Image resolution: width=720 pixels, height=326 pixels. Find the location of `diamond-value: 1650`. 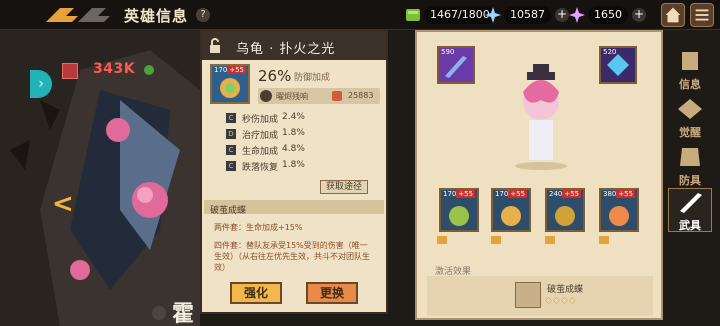

diamond-value: 1650 is located at coordinates (608, 15).